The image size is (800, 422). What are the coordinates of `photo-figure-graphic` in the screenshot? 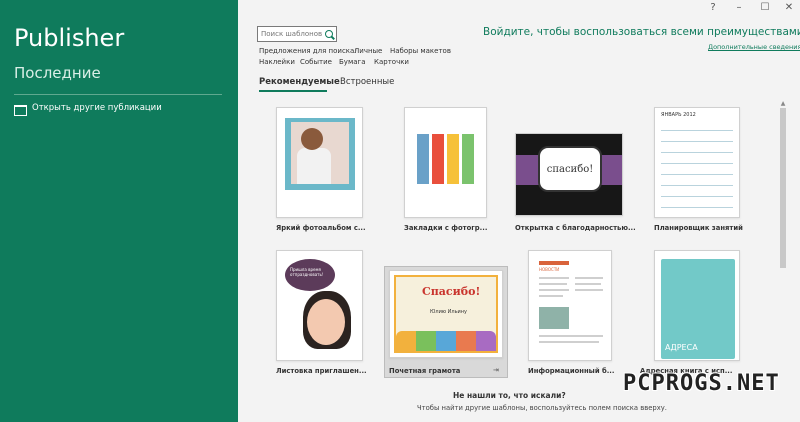 It's located at (314, 166).